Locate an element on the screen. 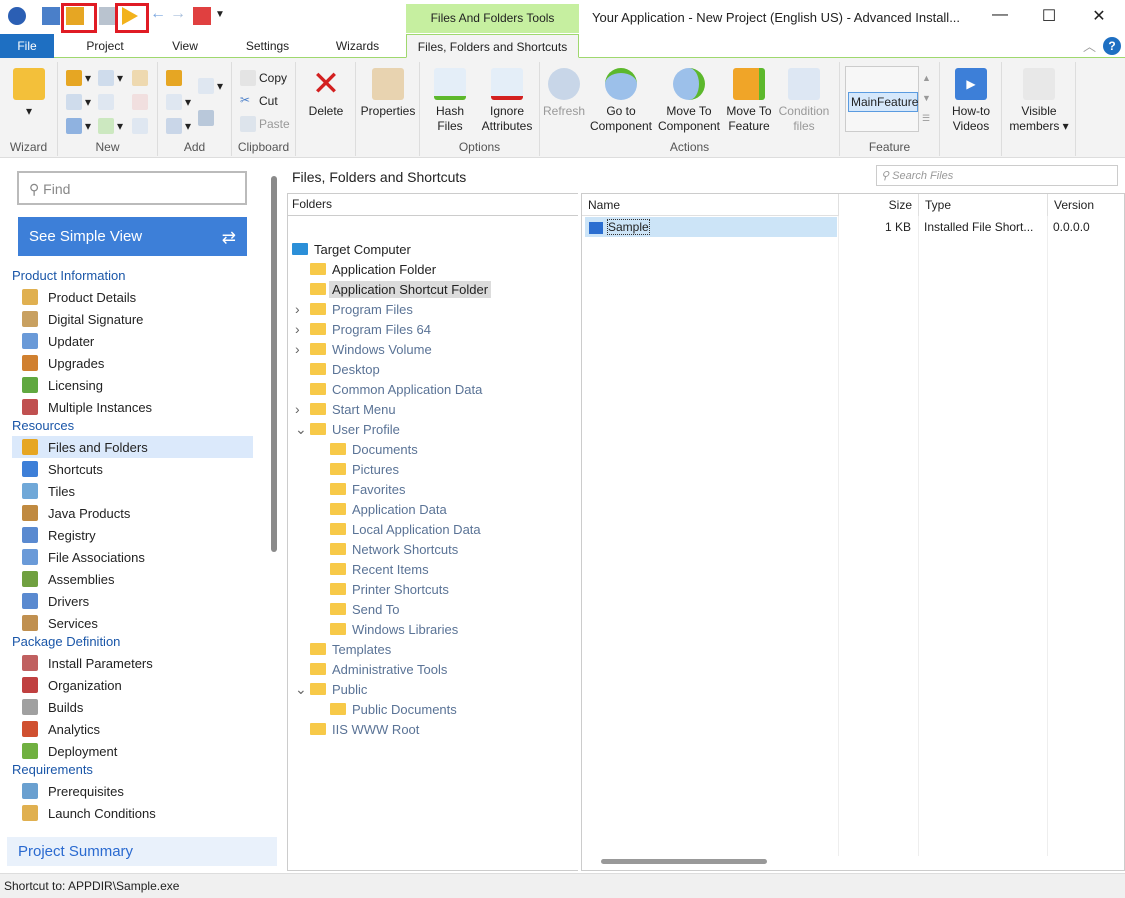 The width and height of the screenshot is (1125, 898). sidebar-item-updater: Updater is located at coordinates (132, 341).